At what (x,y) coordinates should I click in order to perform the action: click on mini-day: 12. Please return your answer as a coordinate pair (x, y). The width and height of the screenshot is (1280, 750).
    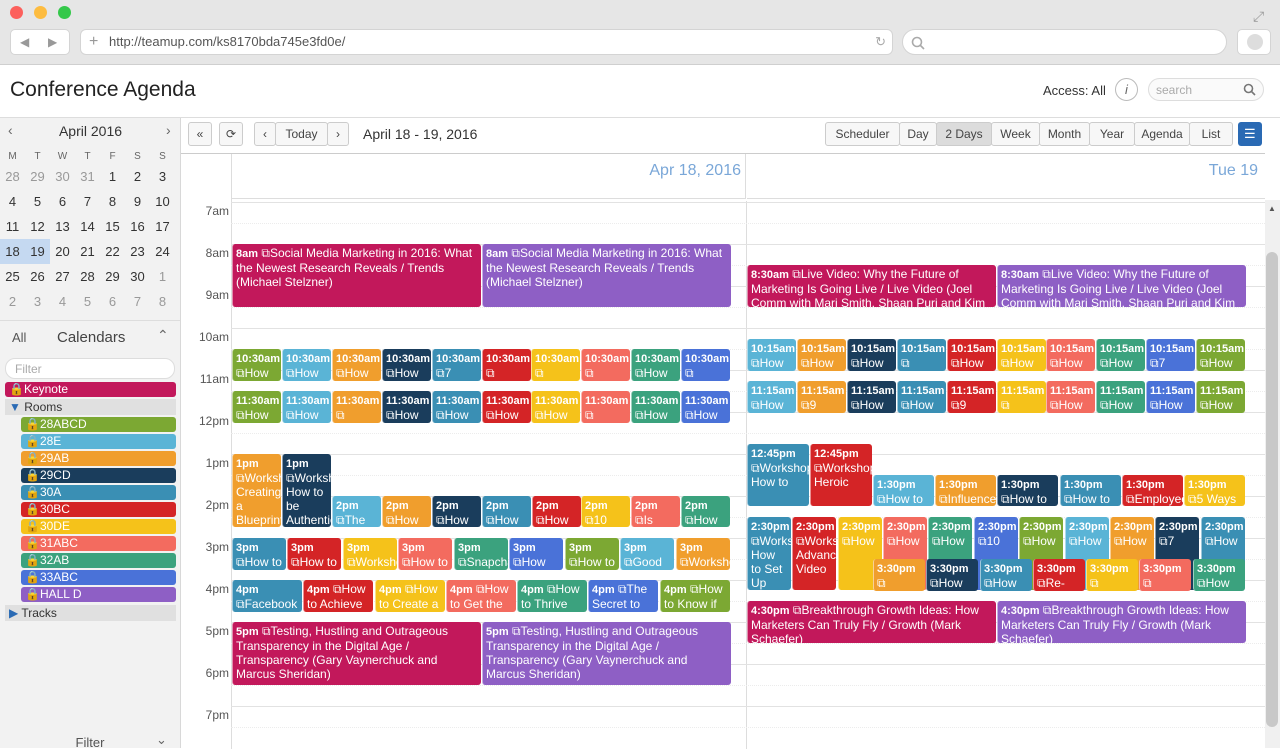
    Looking at the image, I should click on (37, 226).